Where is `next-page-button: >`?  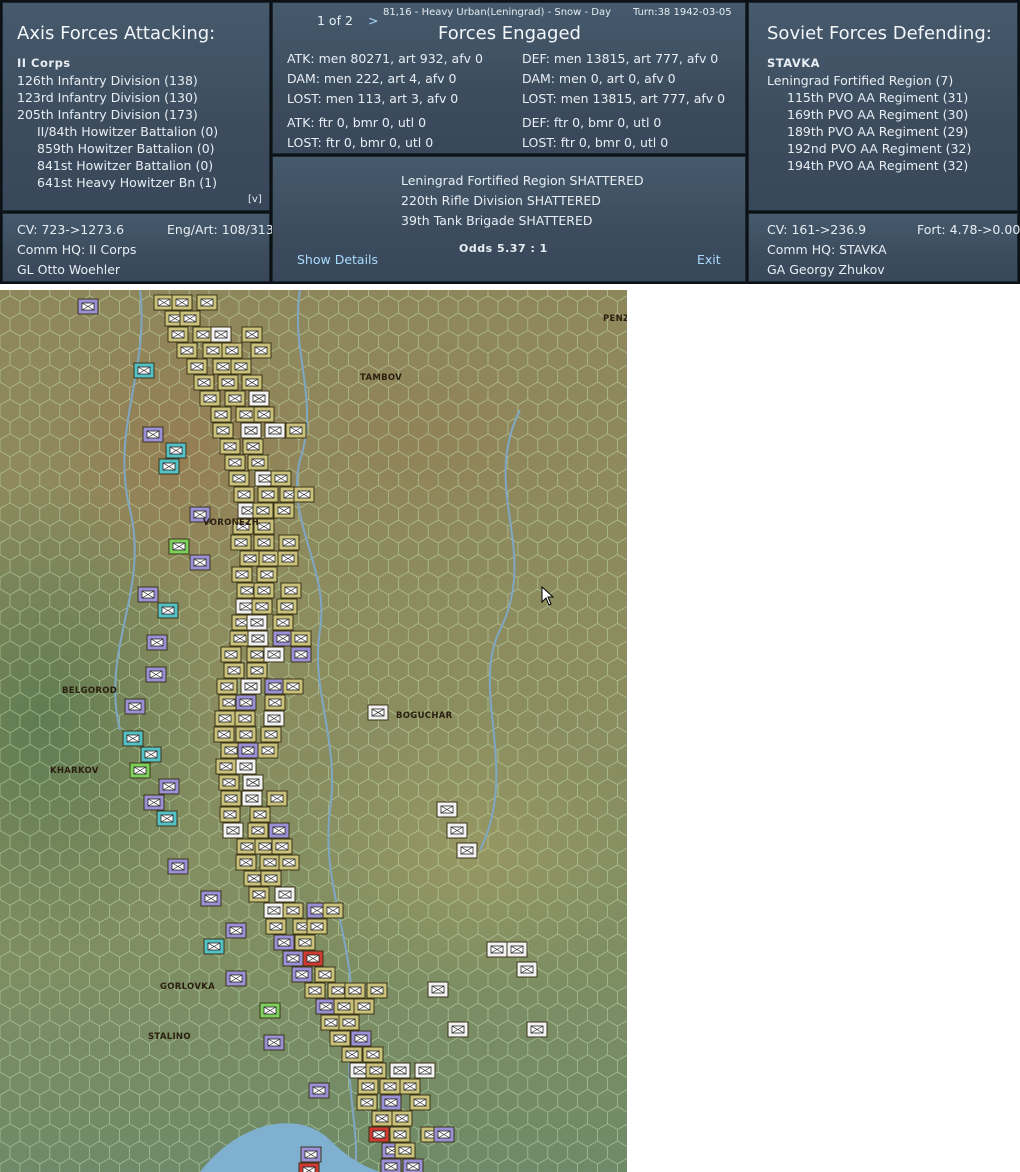
next-page-button: > is located at coordinates (373, 20).